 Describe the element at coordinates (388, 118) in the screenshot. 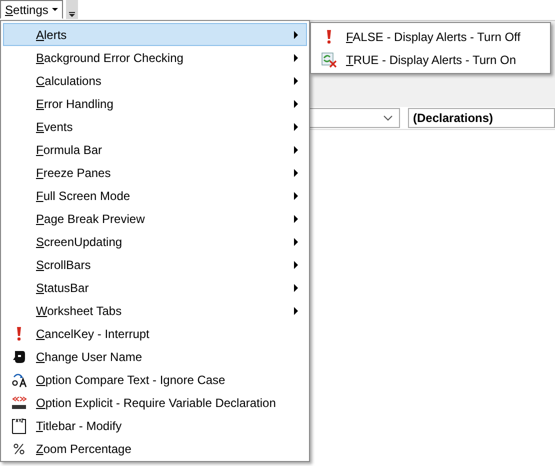

I see `chevron-down-icon` at that location.